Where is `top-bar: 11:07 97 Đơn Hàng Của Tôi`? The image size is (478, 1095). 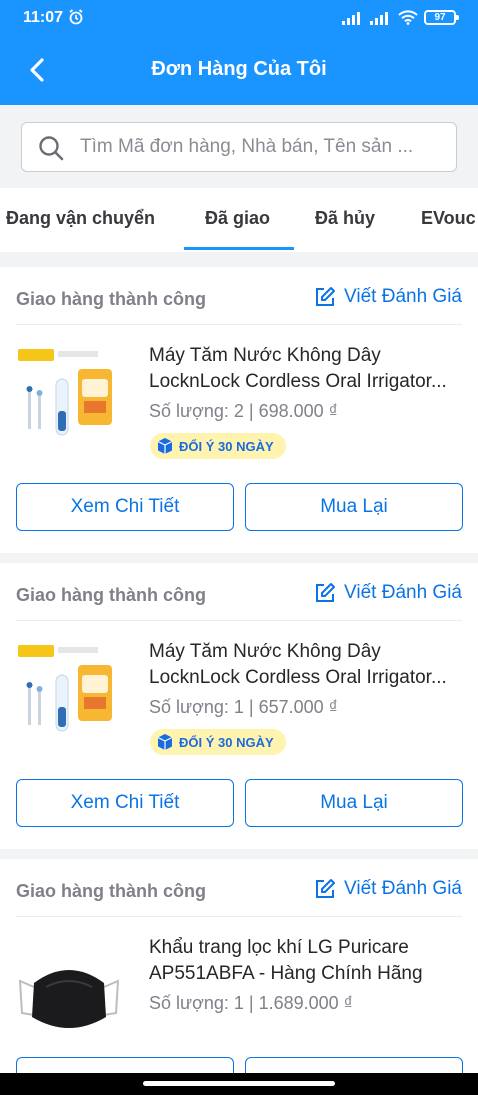
top-bar: 11:07 97 Đơn Hàng Của Tôi is located at coordinates (239, 52).